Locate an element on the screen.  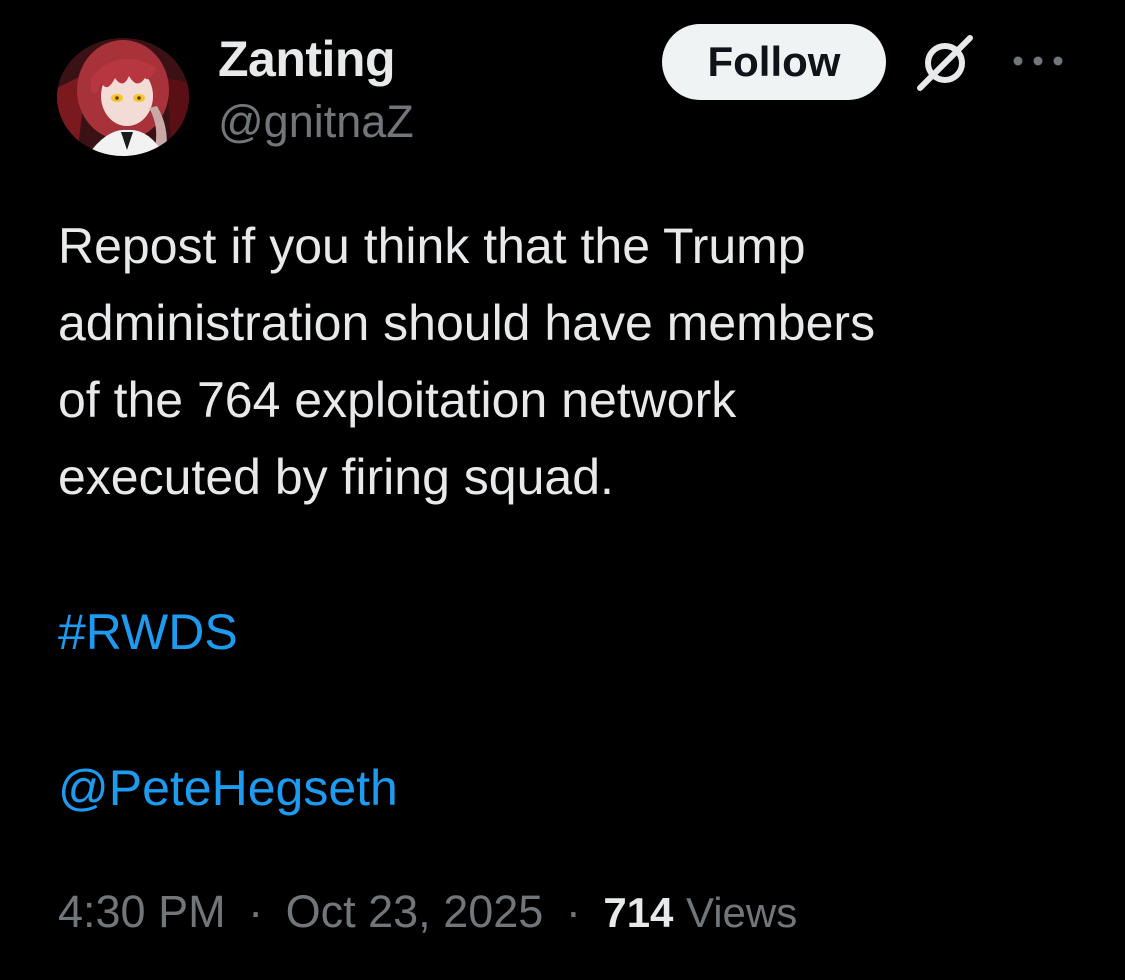
avatar is located at coordinates (123, 97).